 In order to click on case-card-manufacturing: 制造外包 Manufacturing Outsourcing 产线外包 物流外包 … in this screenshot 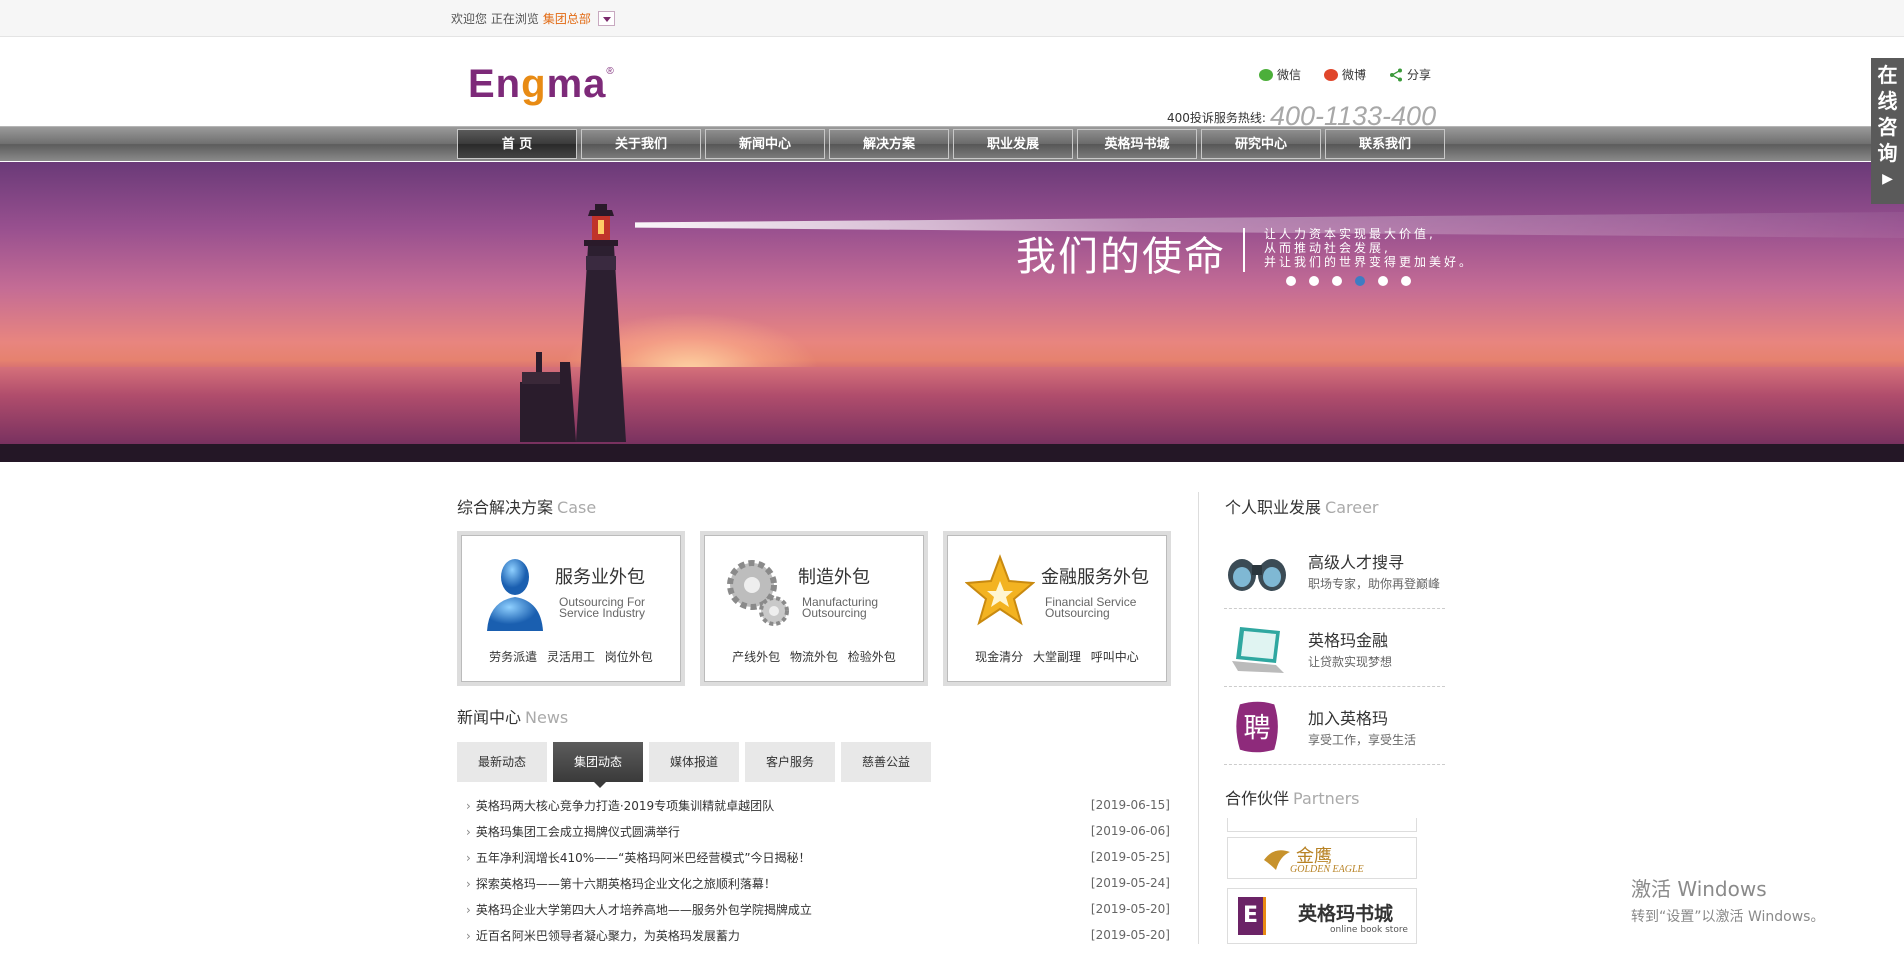, I will do `click(814, 608)`.